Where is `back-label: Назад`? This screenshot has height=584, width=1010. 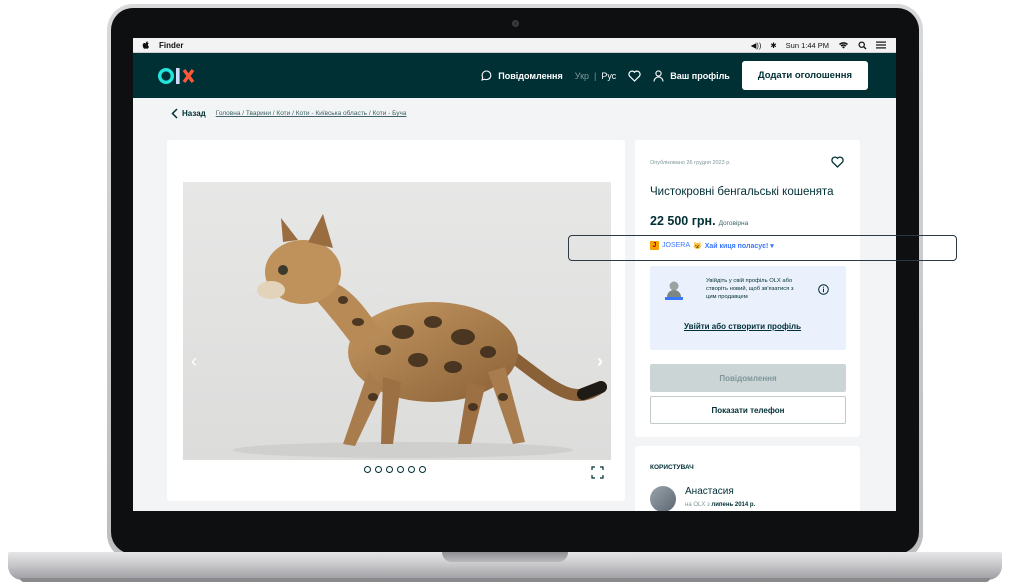 back-label: Назад is located at coordinates (194, 113).